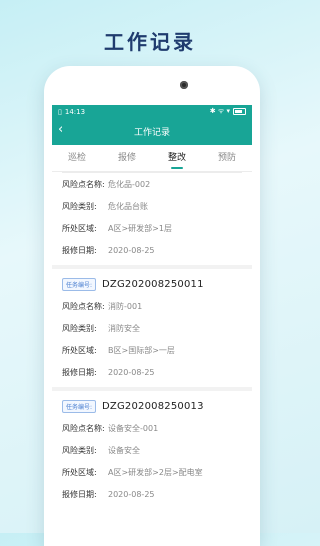  I want to click on status-time: 14:13, so click(75, 111).